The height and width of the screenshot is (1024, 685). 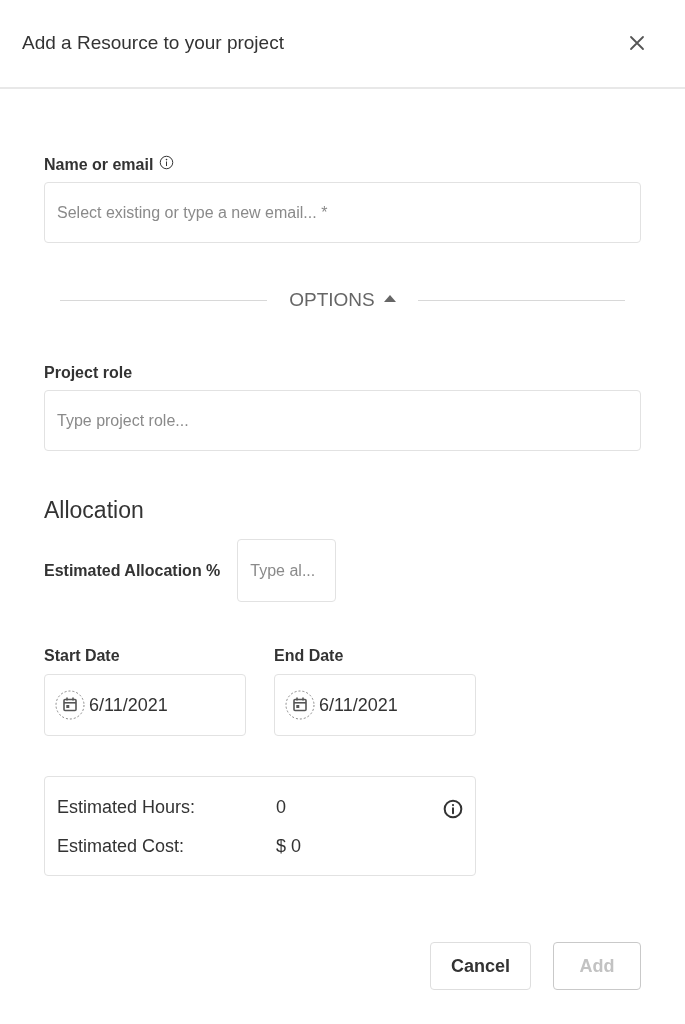 I want to click on options-toggle: OPTIONS, so click(x=342, y=300).